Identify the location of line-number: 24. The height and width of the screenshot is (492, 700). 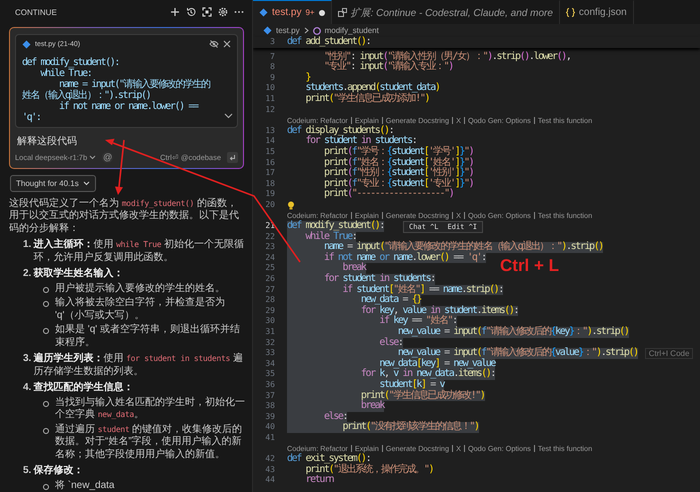
(270, 258).